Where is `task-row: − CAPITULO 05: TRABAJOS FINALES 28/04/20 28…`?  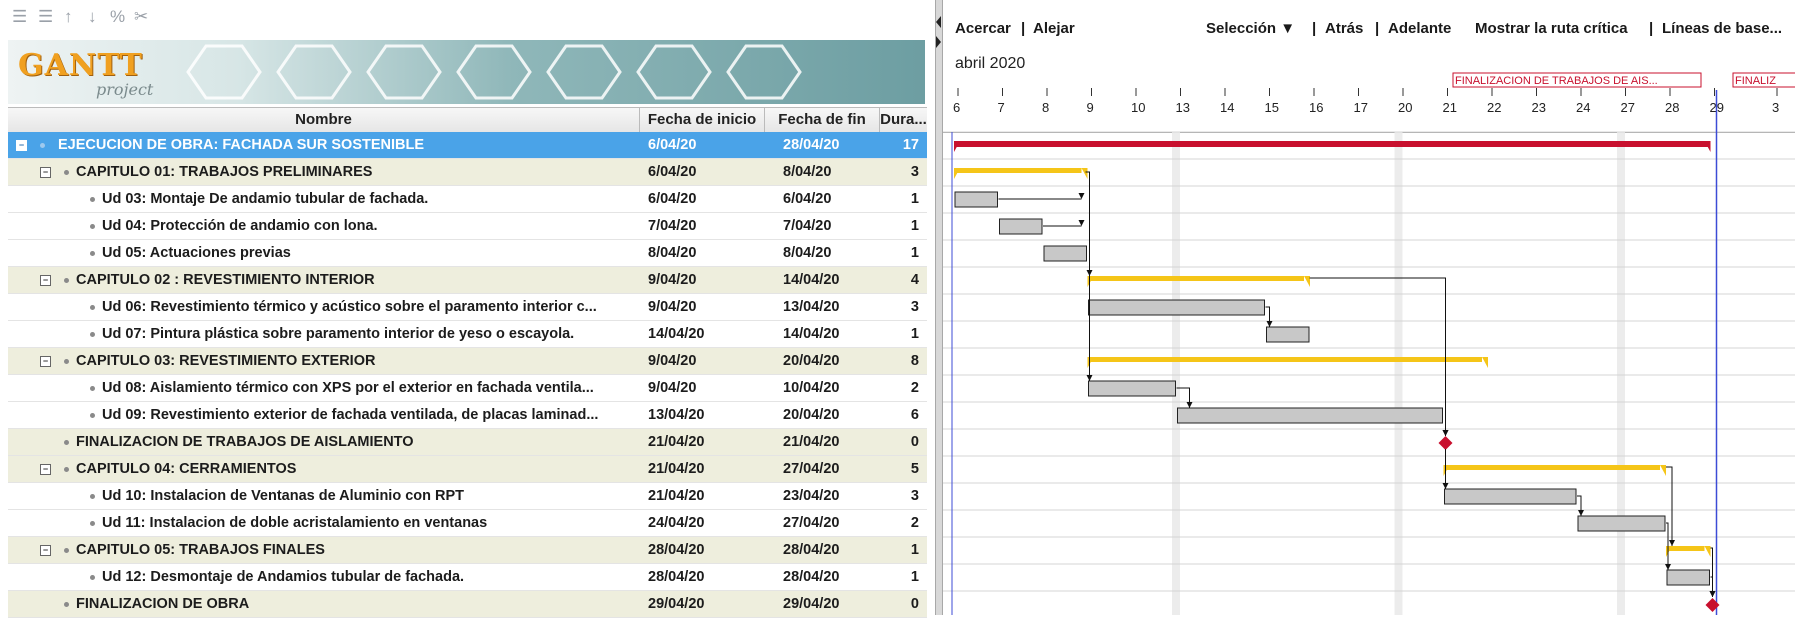
task-row: − CAPITULO 05: TRABAJOS FINALES 28/04/20 28… is located at coordinates (467, 550).